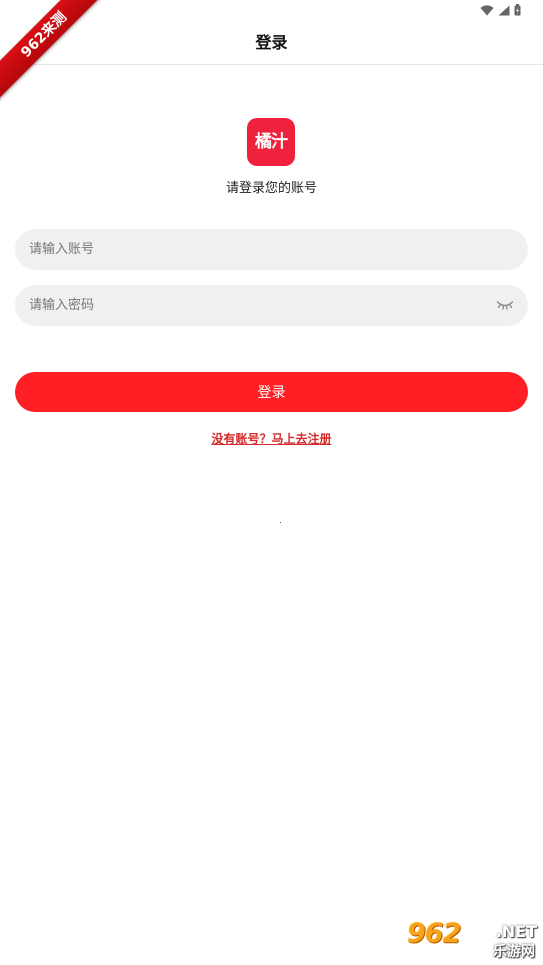 The height and width of the screenshot is (965, 543). Describe the element at coordinates (504, 10) in the screenshot. I see `signal-icon` at that location.